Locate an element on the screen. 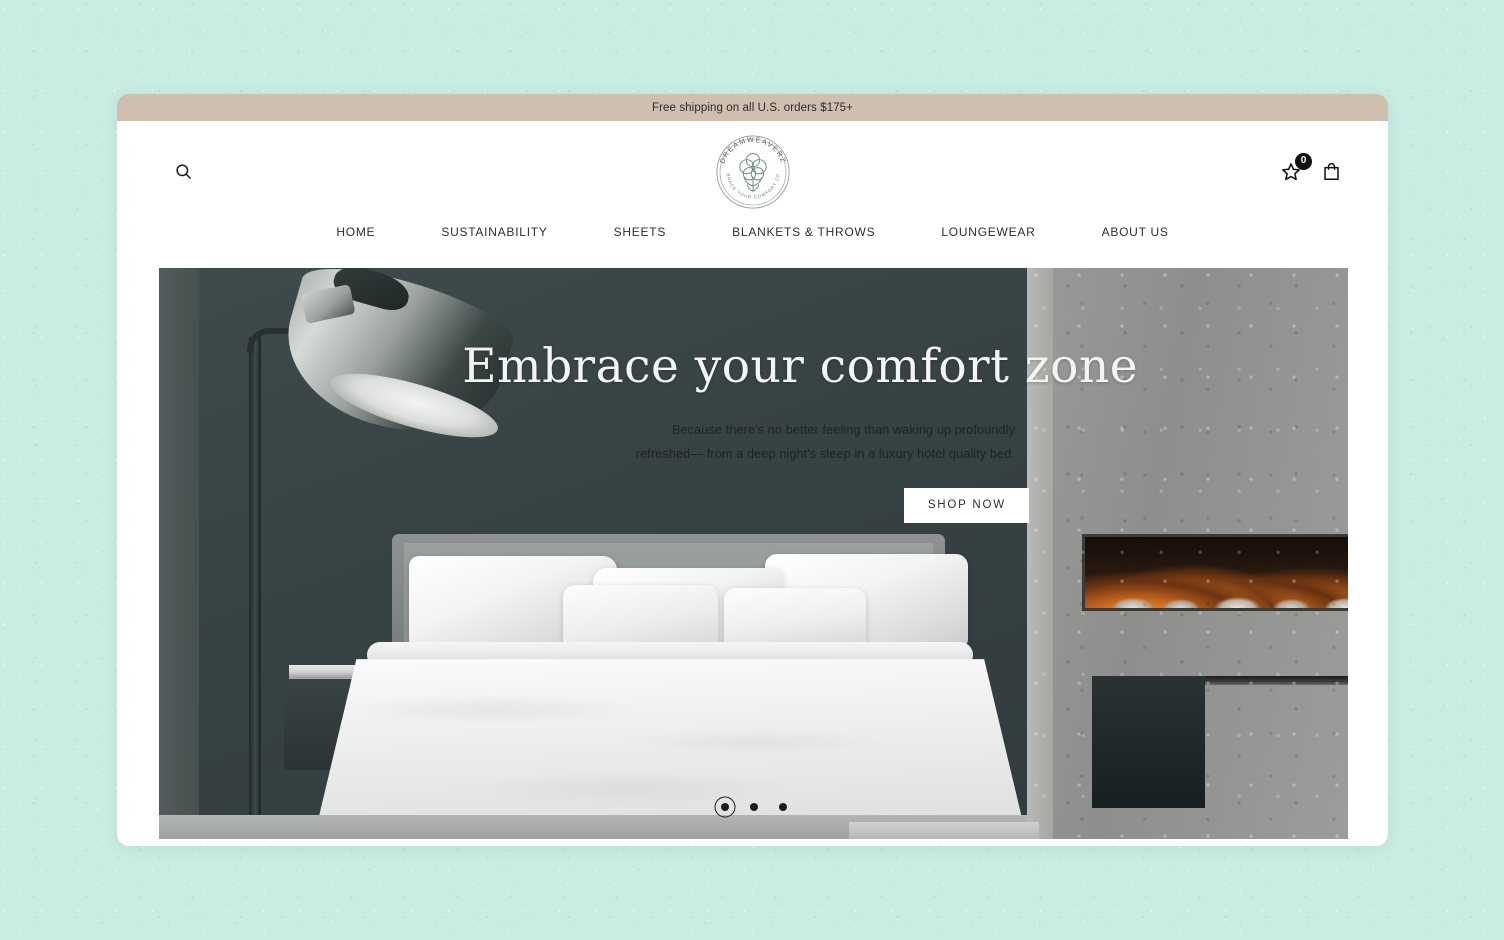 This screenshot has height=940, width=1504. shop-now-button: SHOP NOW is located at coordinates (967, 505).